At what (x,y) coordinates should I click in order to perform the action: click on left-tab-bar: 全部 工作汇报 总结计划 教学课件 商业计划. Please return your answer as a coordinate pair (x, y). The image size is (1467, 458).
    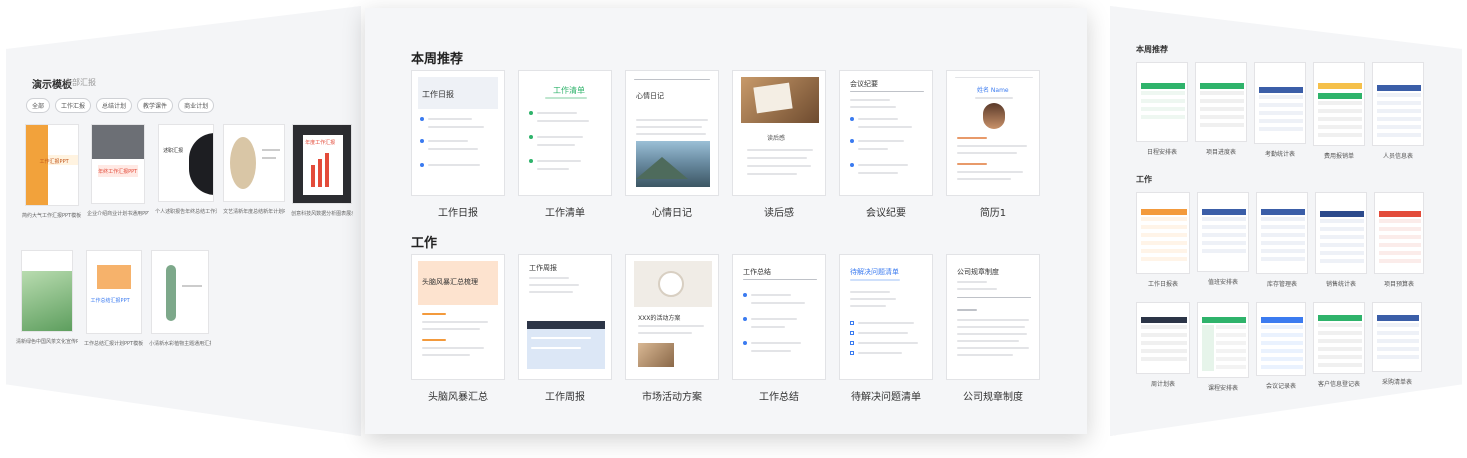
    Looking at the image, I should click on (120, 105).